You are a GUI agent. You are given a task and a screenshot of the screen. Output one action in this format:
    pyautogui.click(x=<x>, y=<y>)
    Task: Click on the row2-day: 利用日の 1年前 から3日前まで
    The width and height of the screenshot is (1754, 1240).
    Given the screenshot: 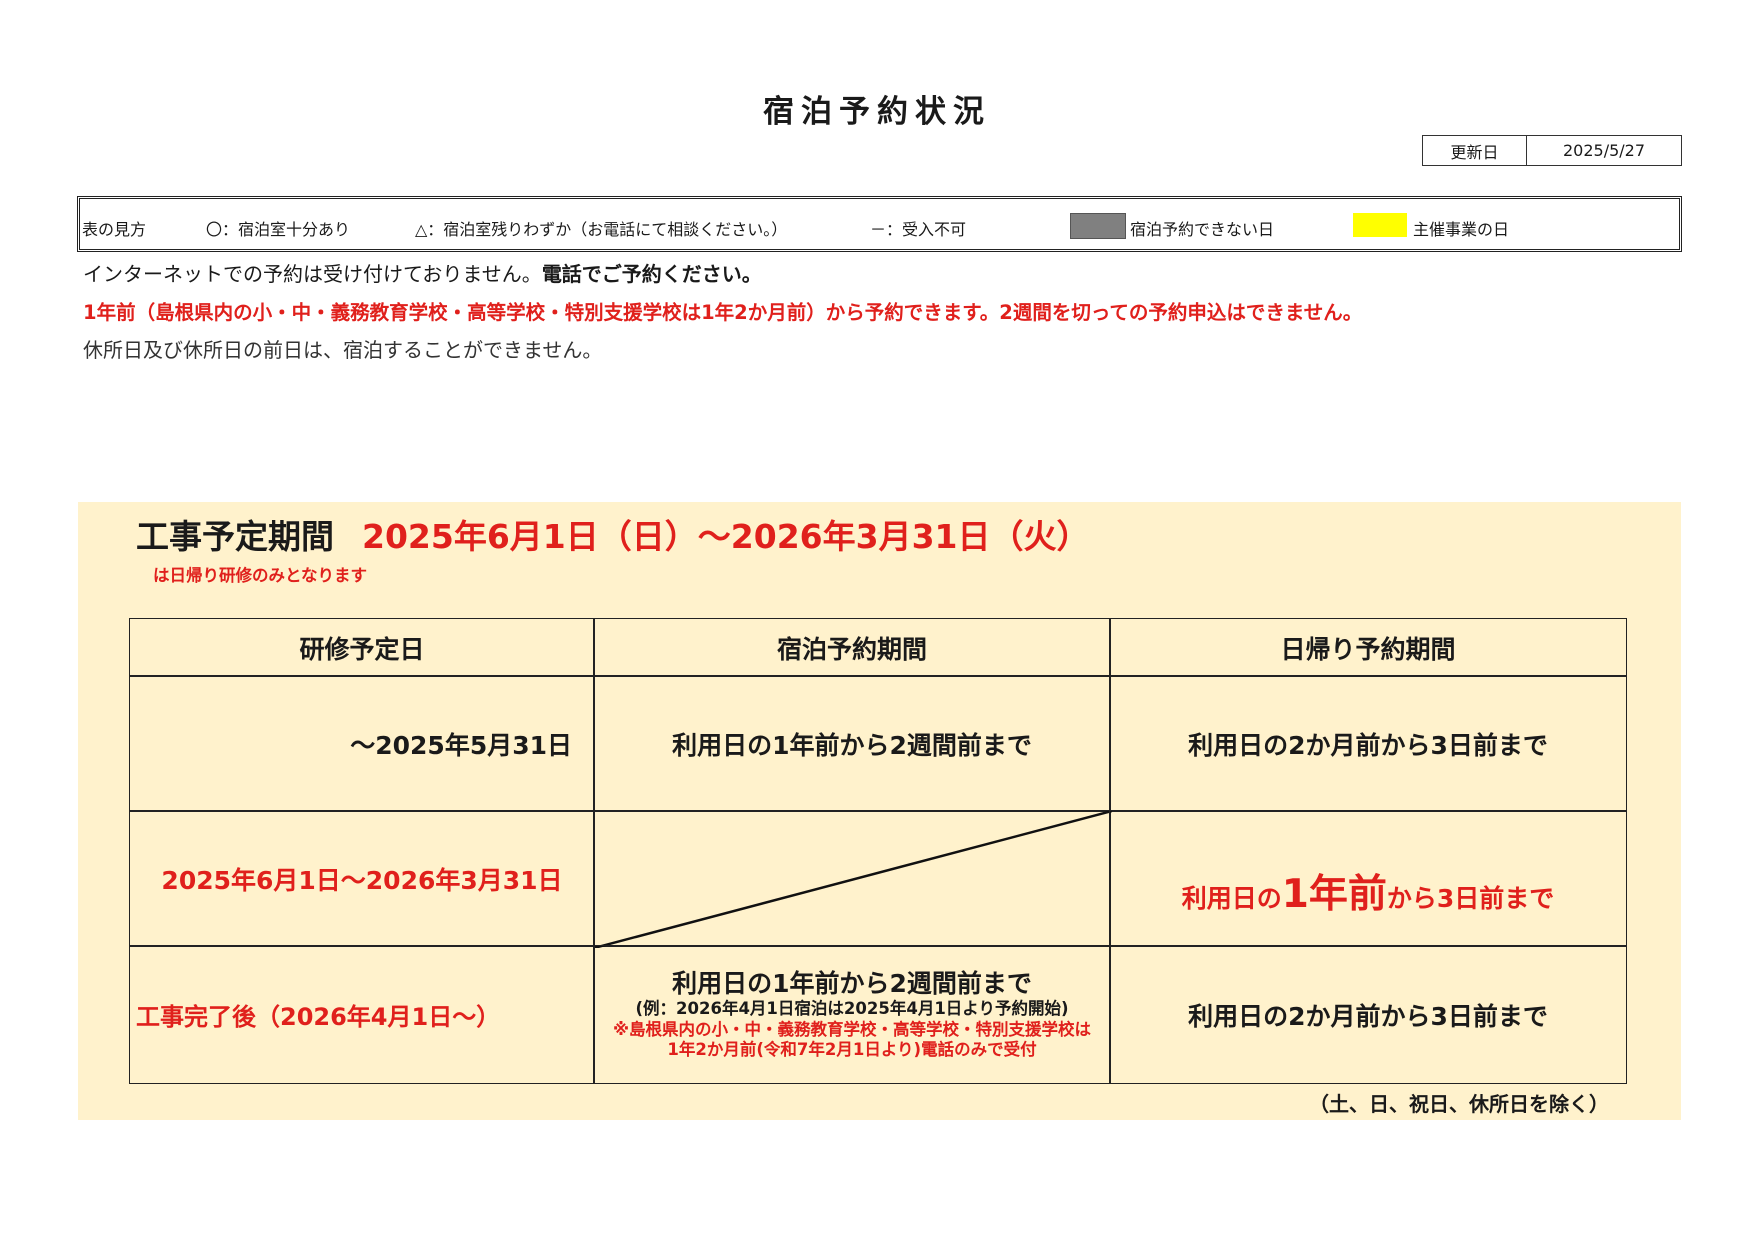 What is the action you would take?
    pyautogui.click(x=1368, y=878)
    